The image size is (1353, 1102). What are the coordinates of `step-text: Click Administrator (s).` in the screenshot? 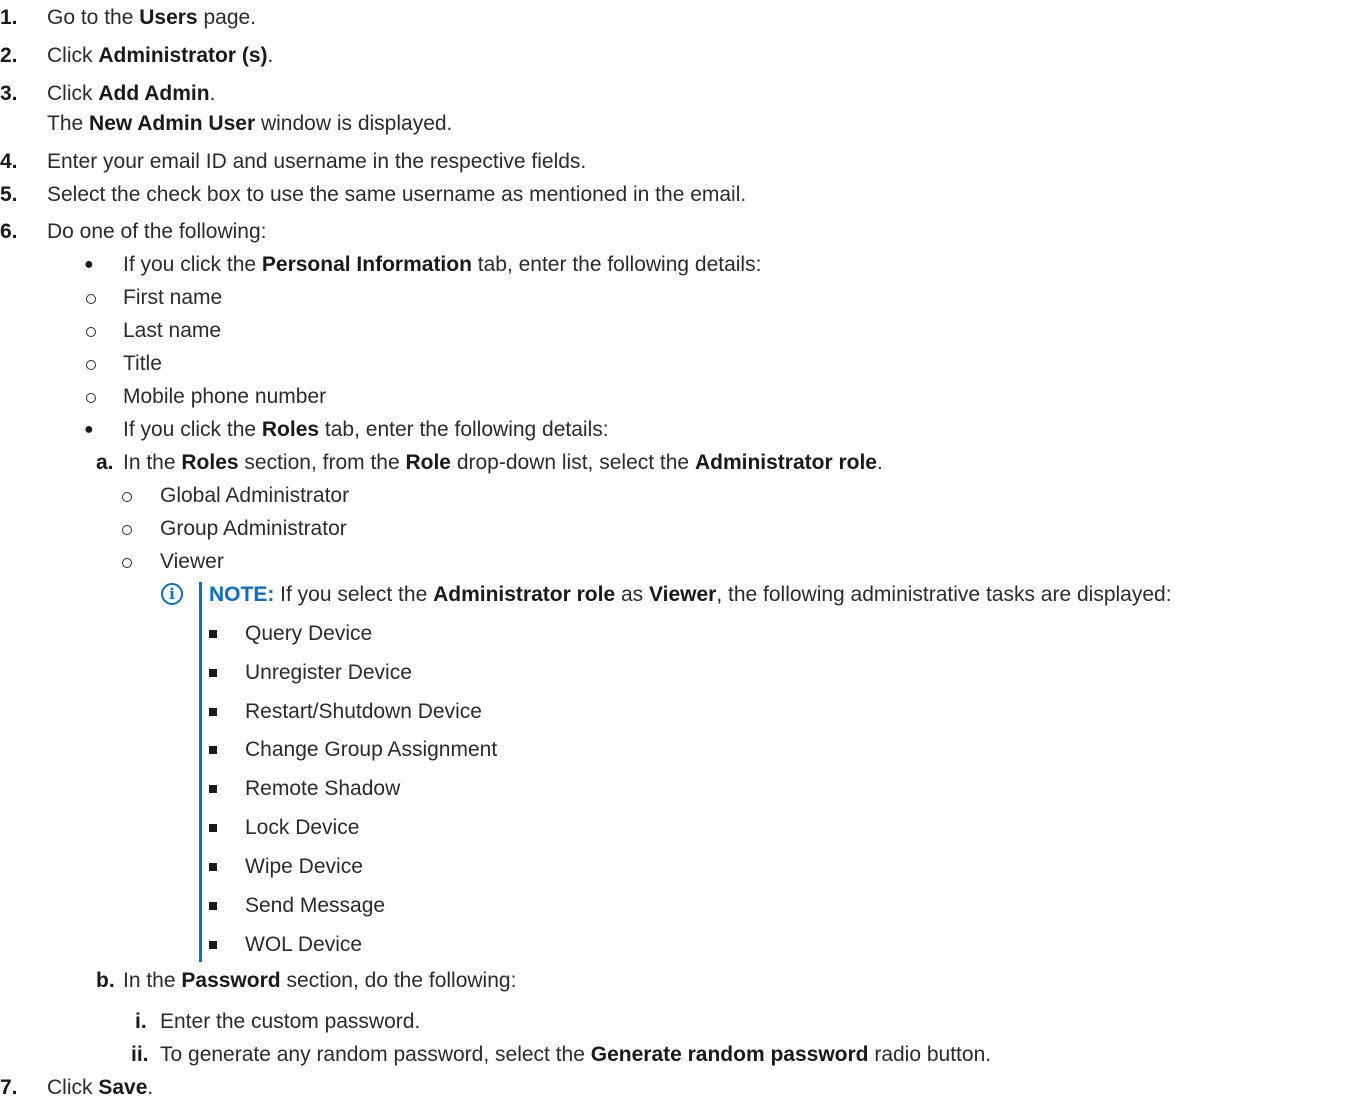 It's located at (160, 55).